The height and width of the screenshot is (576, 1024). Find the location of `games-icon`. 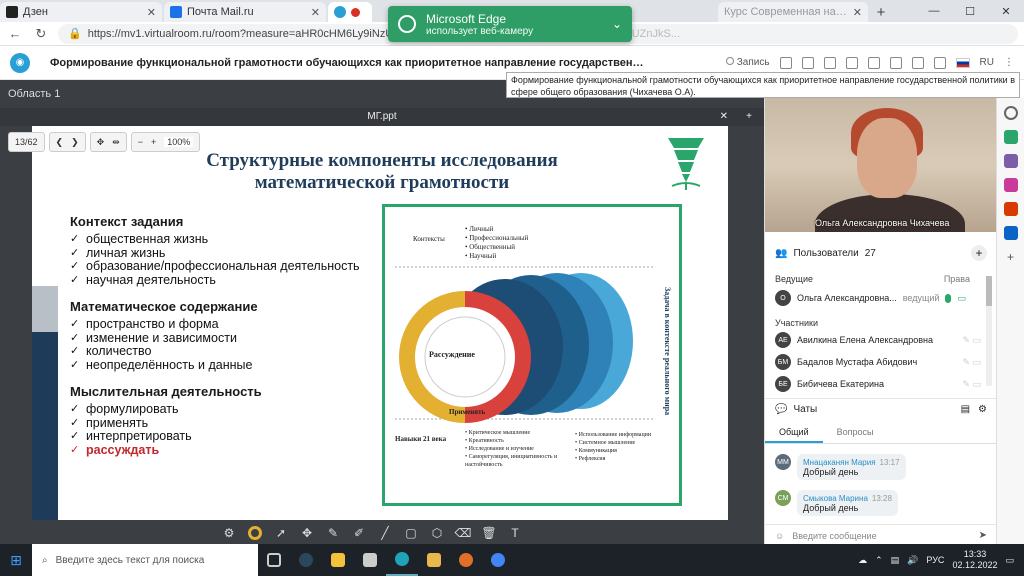

games-icon is located at coordinates (1010, 185).